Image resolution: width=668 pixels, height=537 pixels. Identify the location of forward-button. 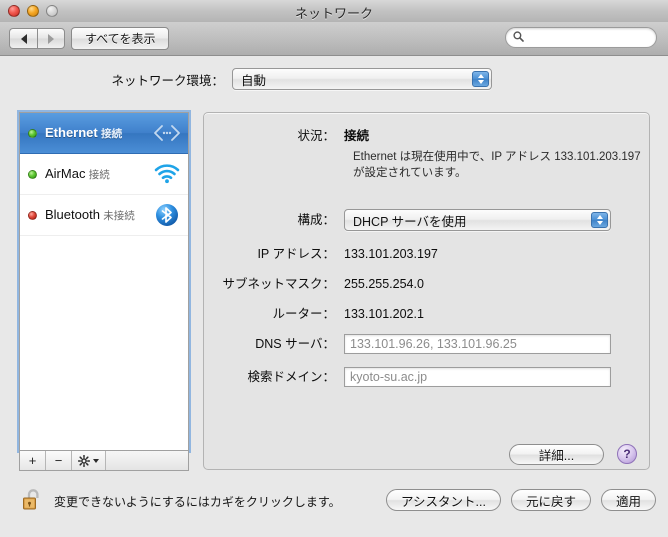
(51, 38).